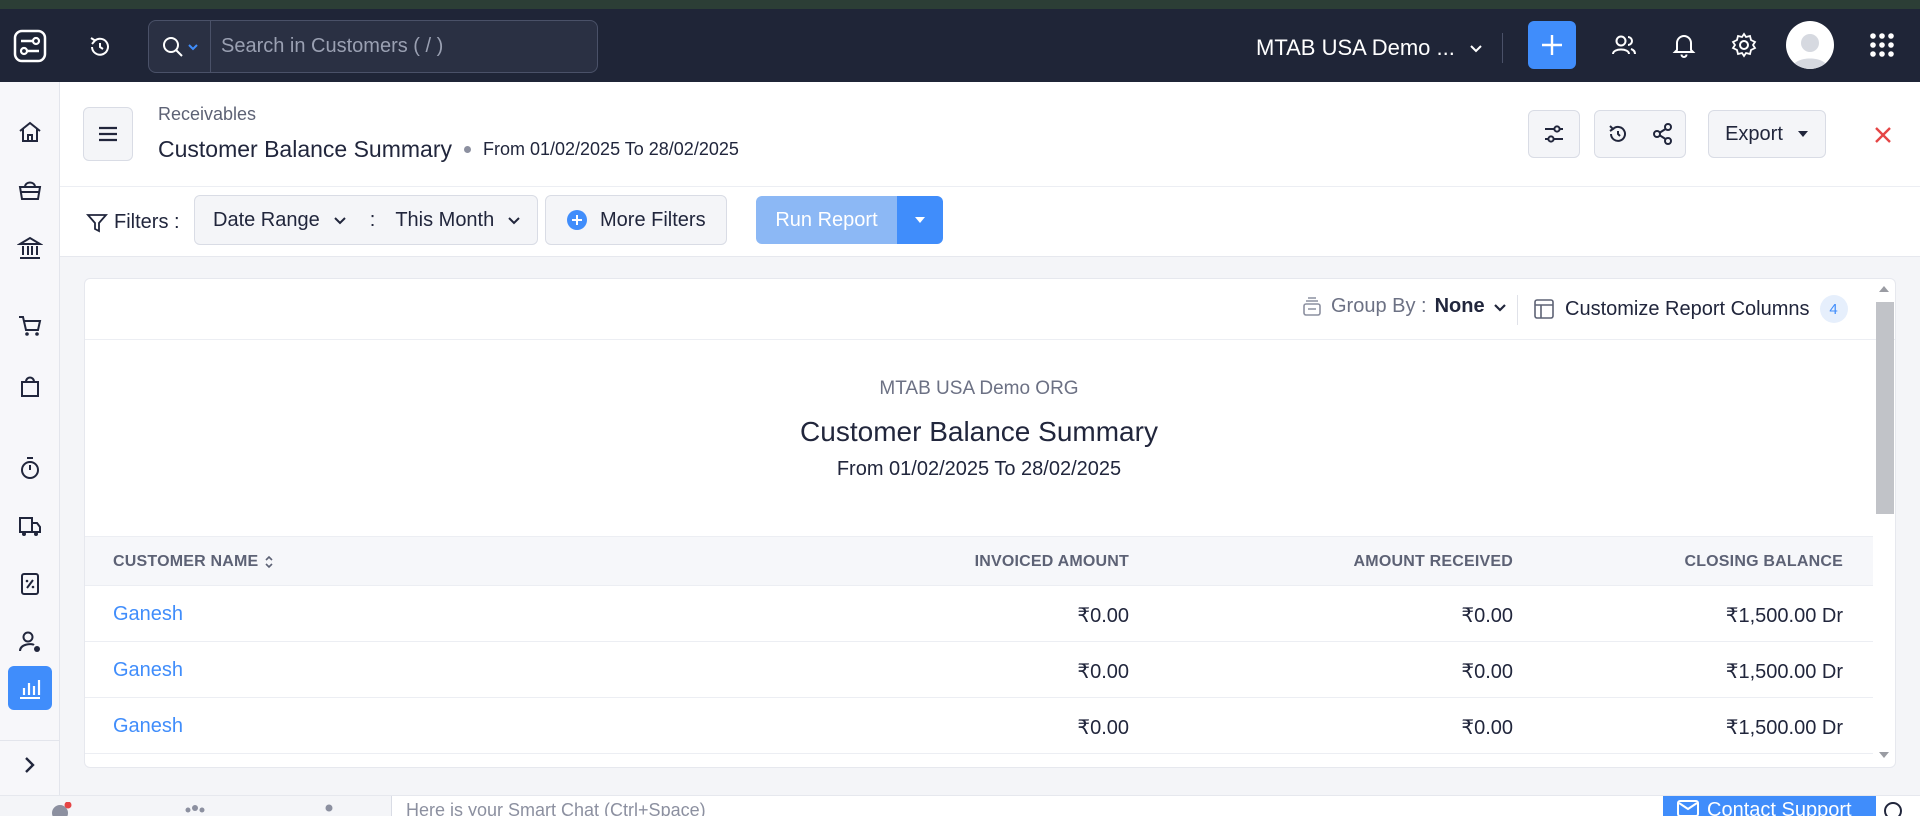  I want to click on more-filters-button: More Filters, so click(636, 220).